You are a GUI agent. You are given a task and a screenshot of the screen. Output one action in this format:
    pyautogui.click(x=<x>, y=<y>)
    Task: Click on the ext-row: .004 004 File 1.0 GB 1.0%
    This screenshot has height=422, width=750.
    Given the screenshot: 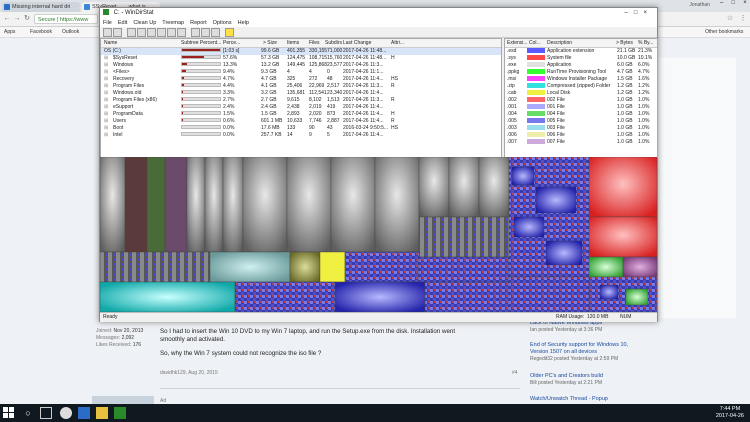 What is the action you would take?
    pyautogui.click(x=581, y=114)
    